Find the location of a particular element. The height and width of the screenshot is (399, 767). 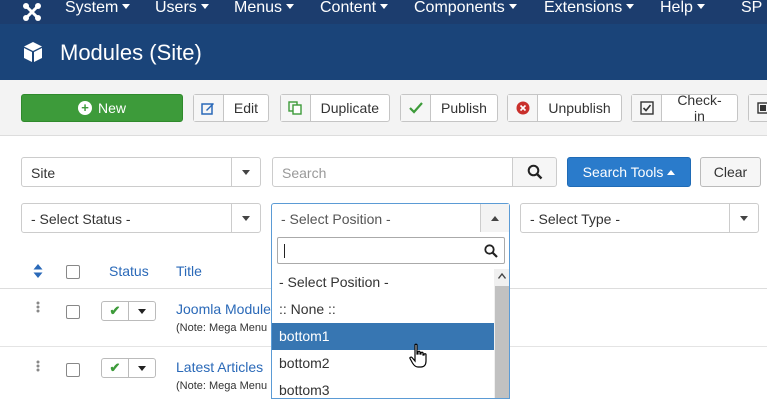

publish-button: Publish is located at coordinates (449, 108).